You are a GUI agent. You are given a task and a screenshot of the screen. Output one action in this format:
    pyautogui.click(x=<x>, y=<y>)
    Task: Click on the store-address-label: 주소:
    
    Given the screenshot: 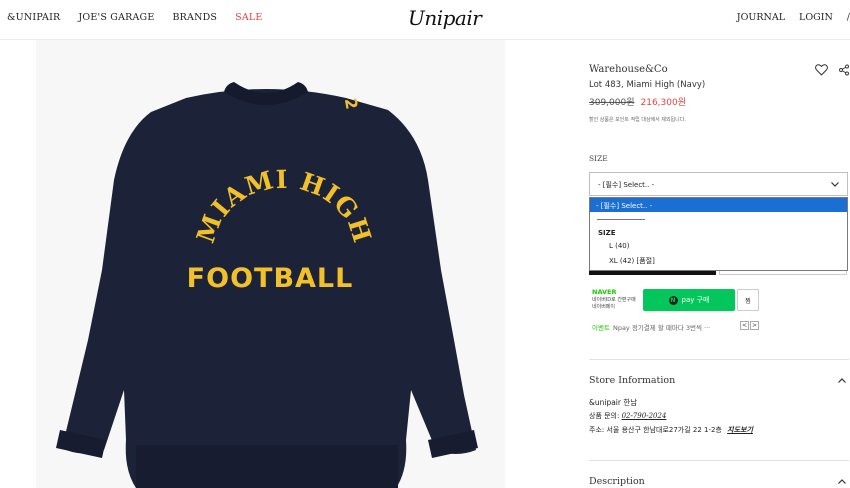 What is the action you would take?
    pyautogui.click(x=597, y=430)
    